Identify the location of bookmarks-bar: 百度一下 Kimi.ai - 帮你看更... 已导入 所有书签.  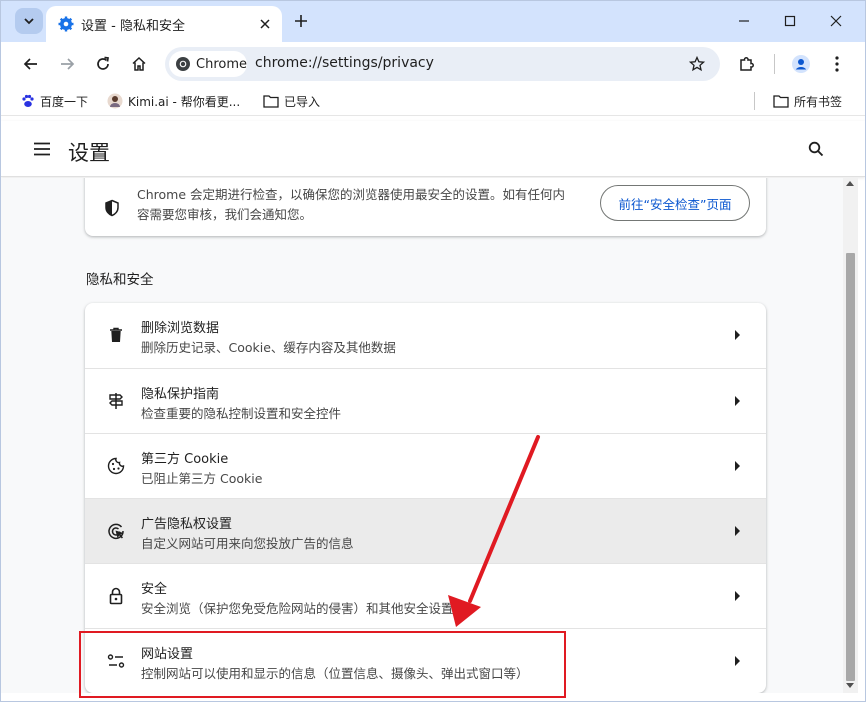
(433, 101).